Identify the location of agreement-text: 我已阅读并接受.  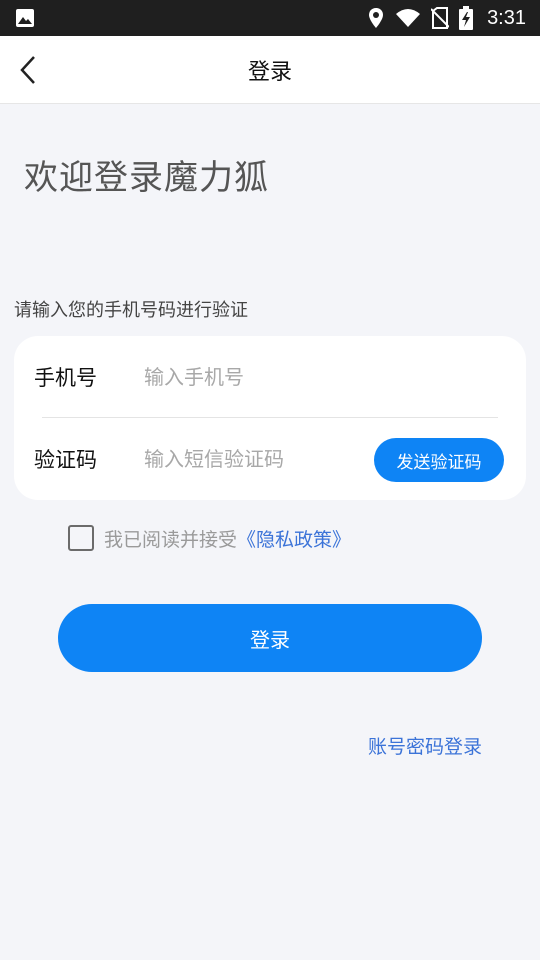
(171, 539).